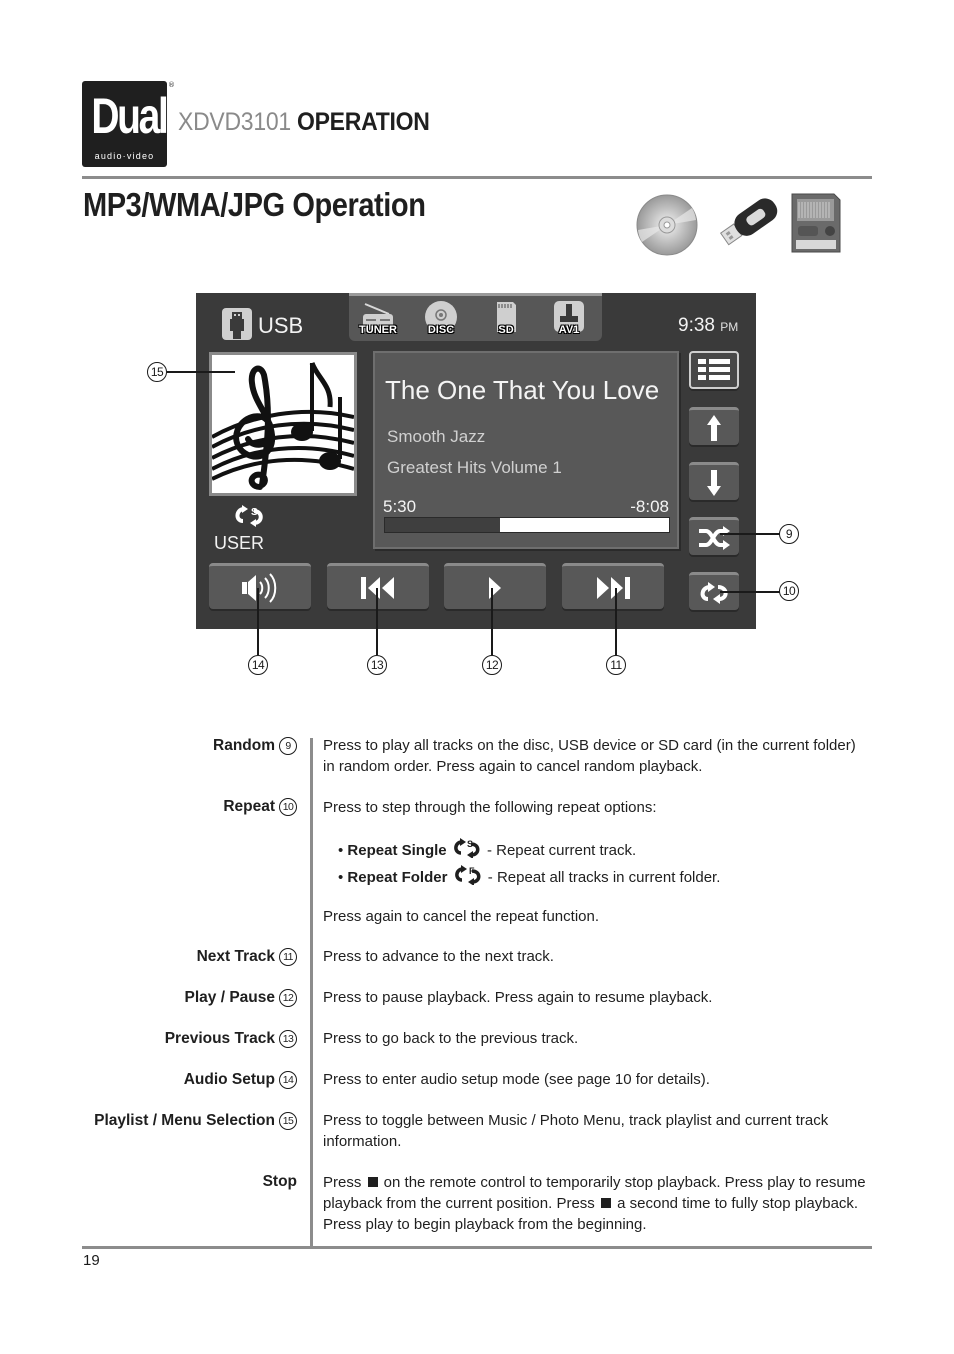 This screenshot has height=1354, width=954. I want to click on page-title: MP3/WMA/JPG Operation, so click(254, 204).